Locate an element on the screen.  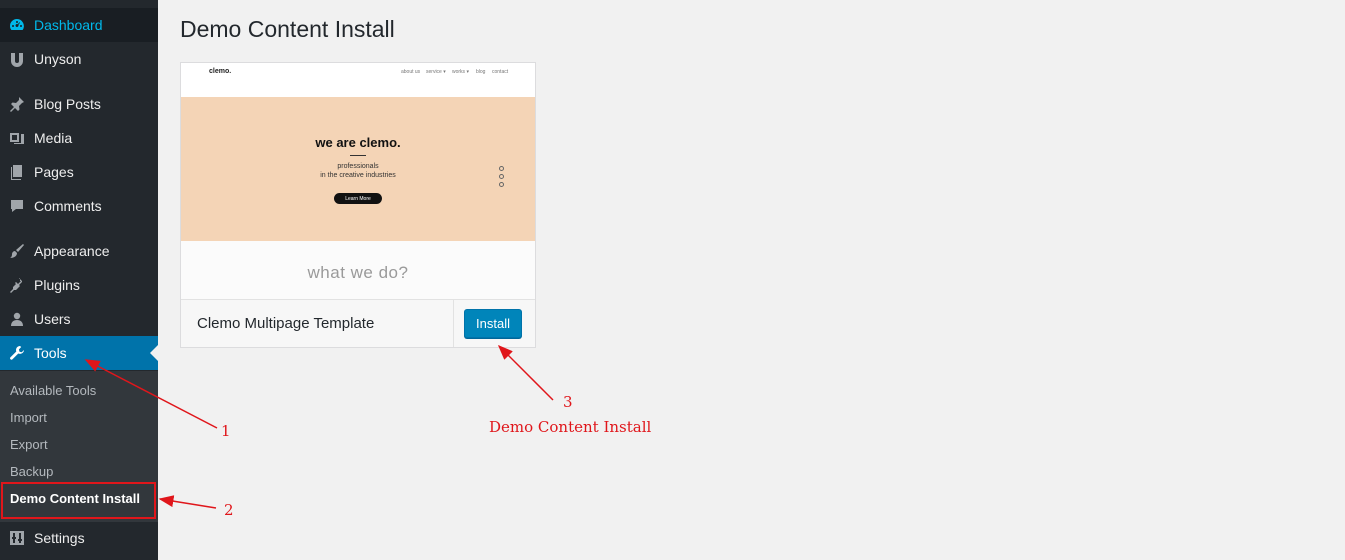
annotation-note: Demo Content Install is located at coordinates (570, 427).